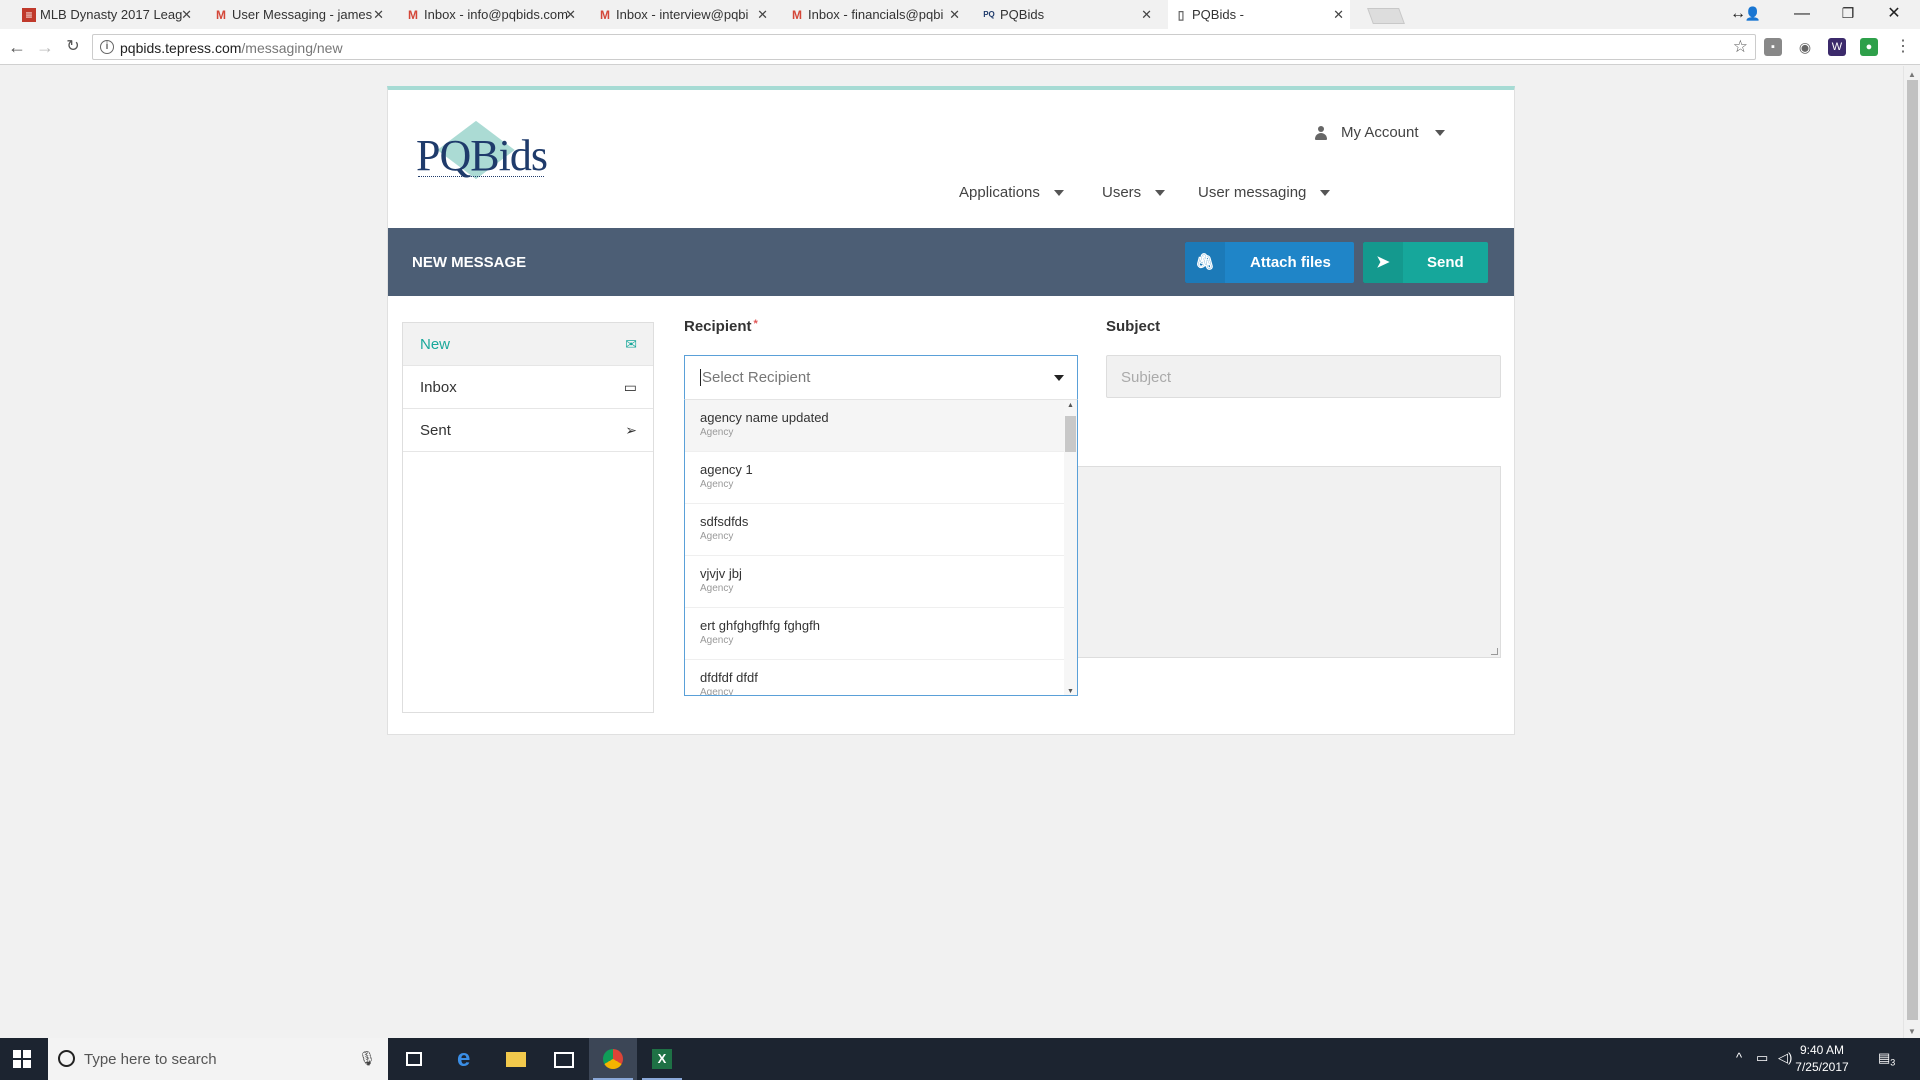  I want to click on folder-glyph, so click(516, 1059).